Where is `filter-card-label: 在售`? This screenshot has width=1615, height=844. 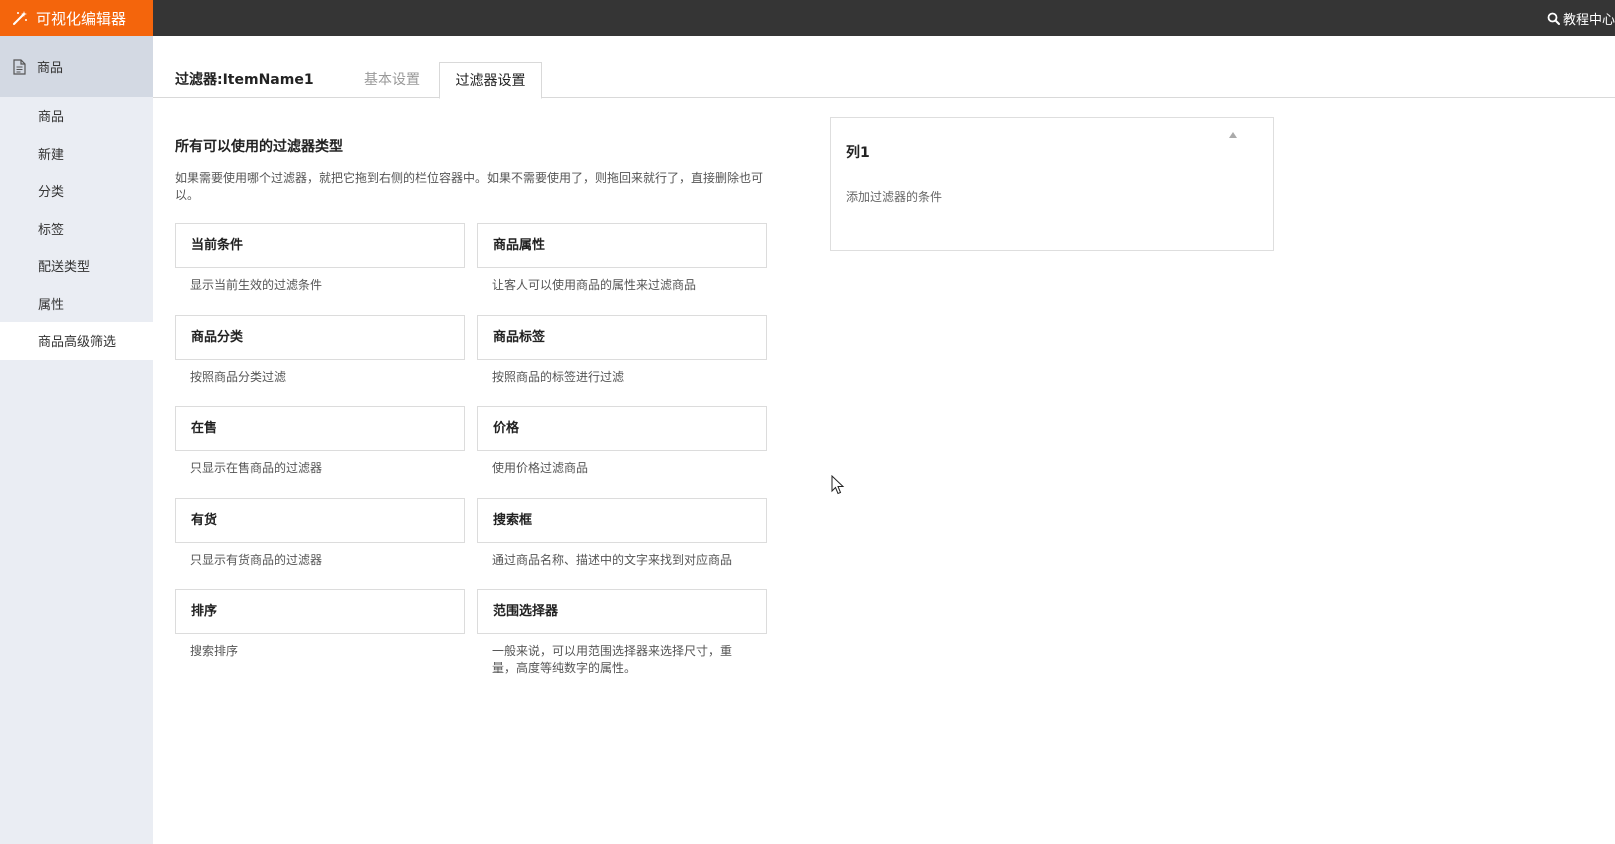
filter-card-label: 在售 is located at coordinates (204, 428).